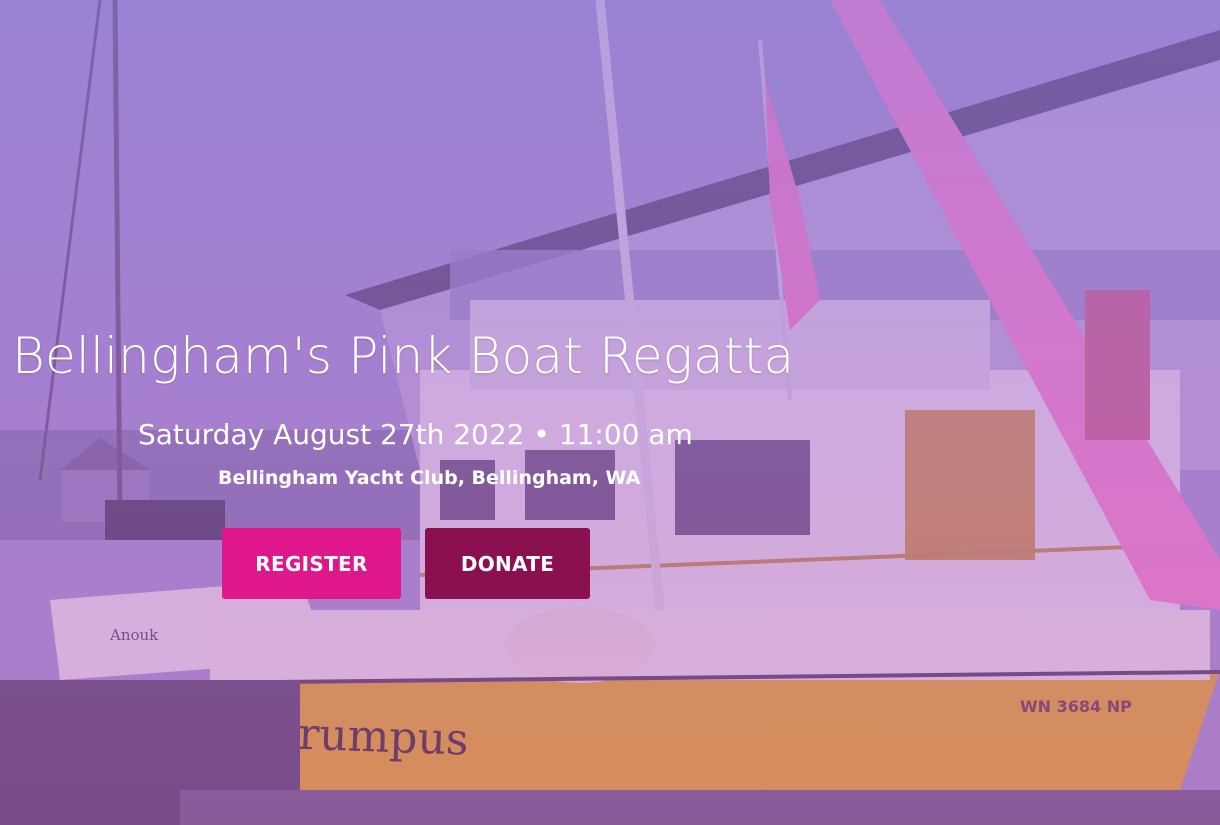 This screenshot has height=825, width=1220. What do you see at coordinates (165, 520) in the screenshot?
I see `left-boat-cover` at bounding box center [165, 520].